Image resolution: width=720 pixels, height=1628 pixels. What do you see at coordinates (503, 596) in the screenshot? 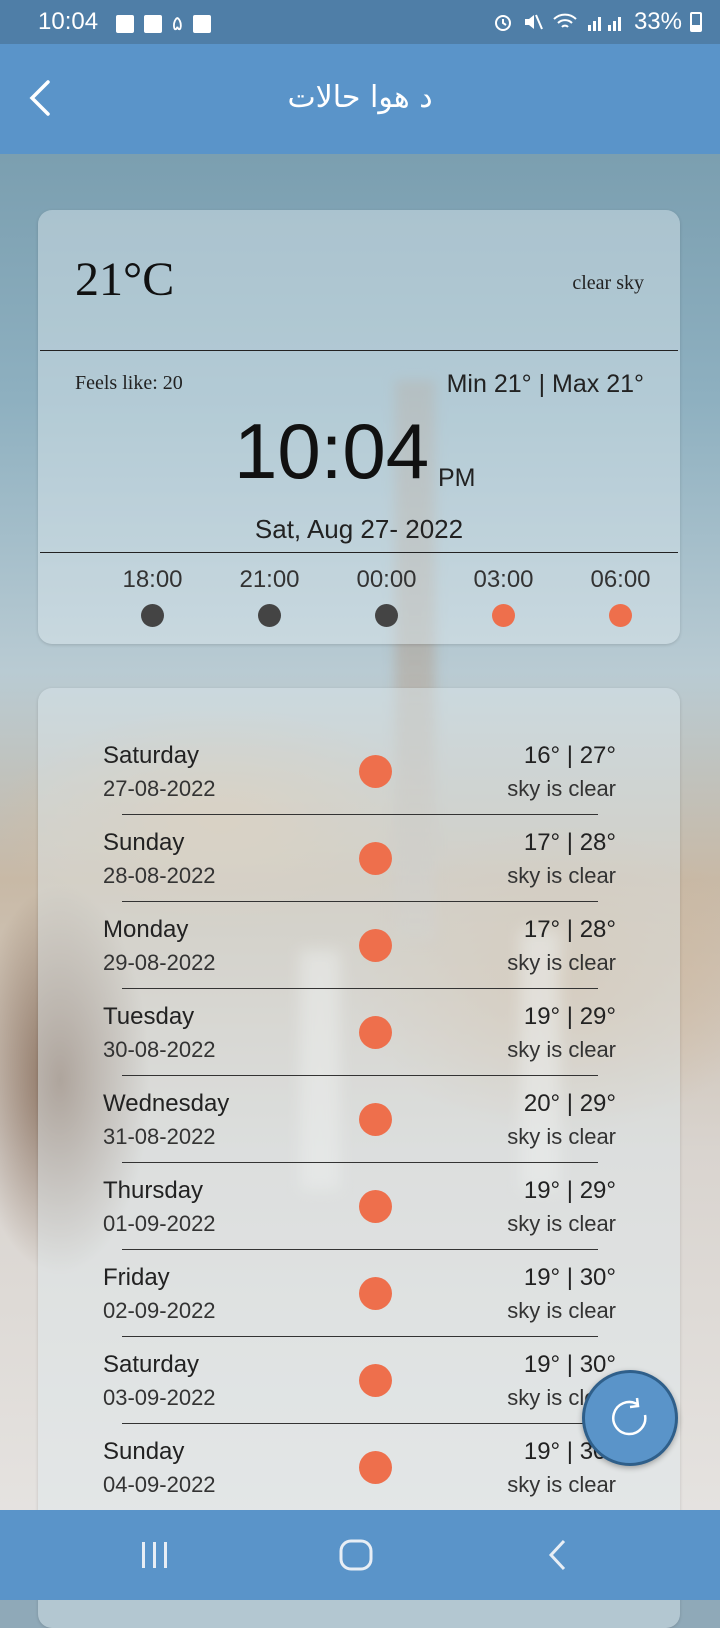
I see `hourly-item: 03:00` at bounding box center [503, 596].